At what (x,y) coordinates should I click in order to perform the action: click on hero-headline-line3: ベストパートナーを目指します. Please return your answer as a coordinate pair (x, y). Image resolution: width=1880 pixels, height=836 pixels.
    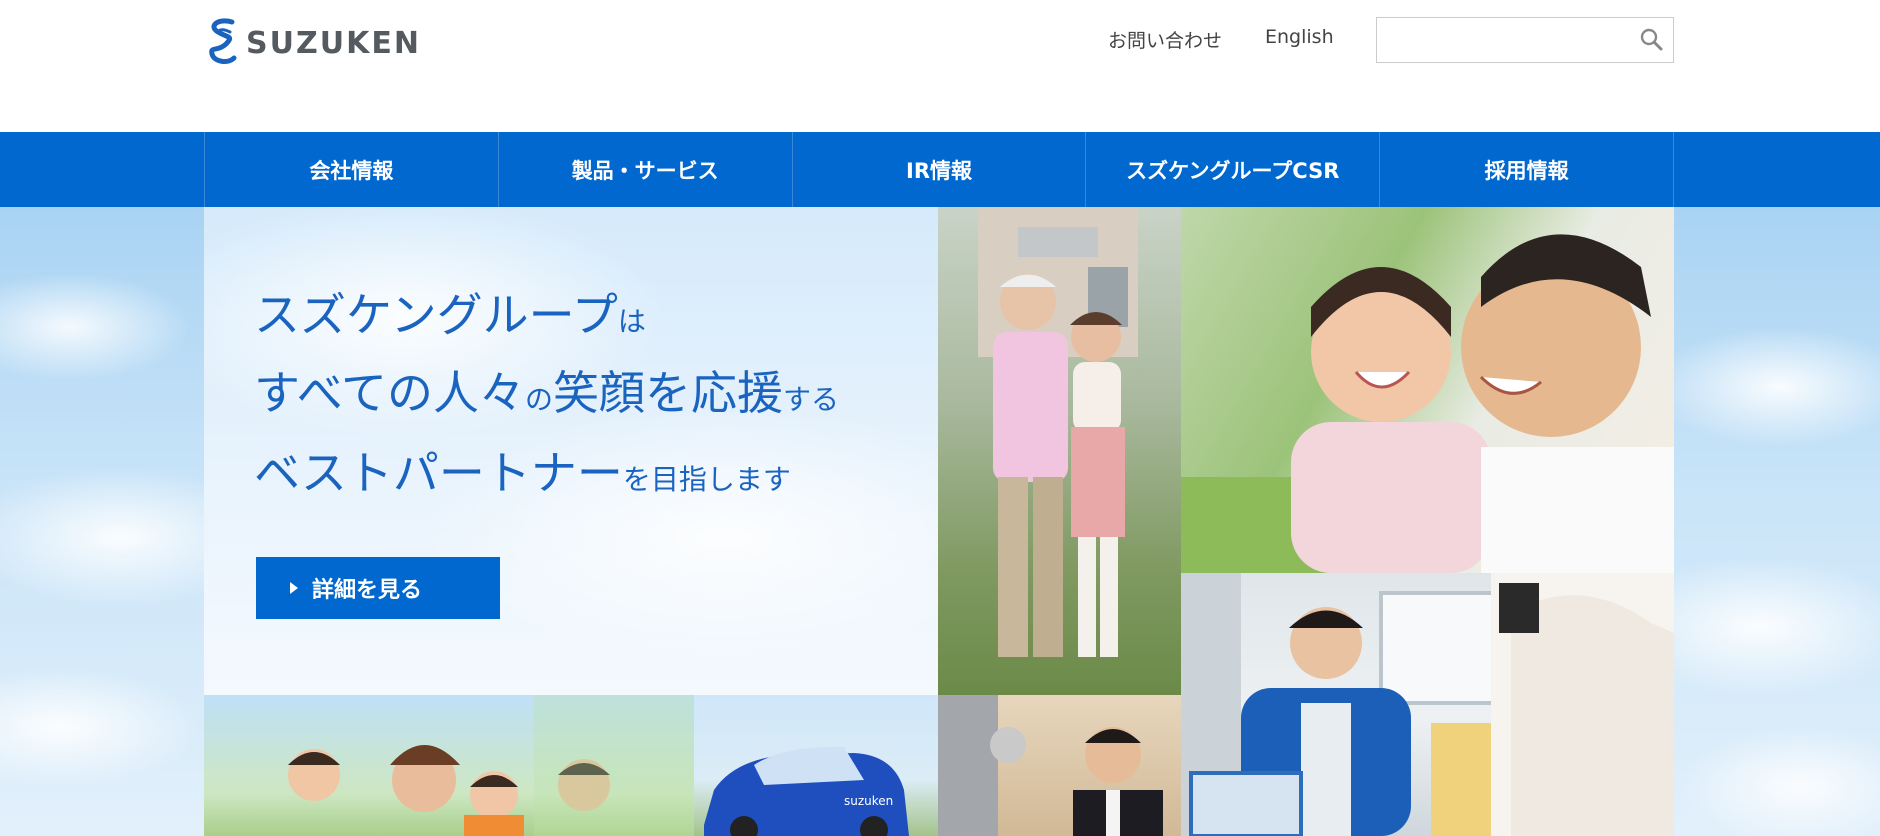
    Looking at the image, I should click on (522, 473).